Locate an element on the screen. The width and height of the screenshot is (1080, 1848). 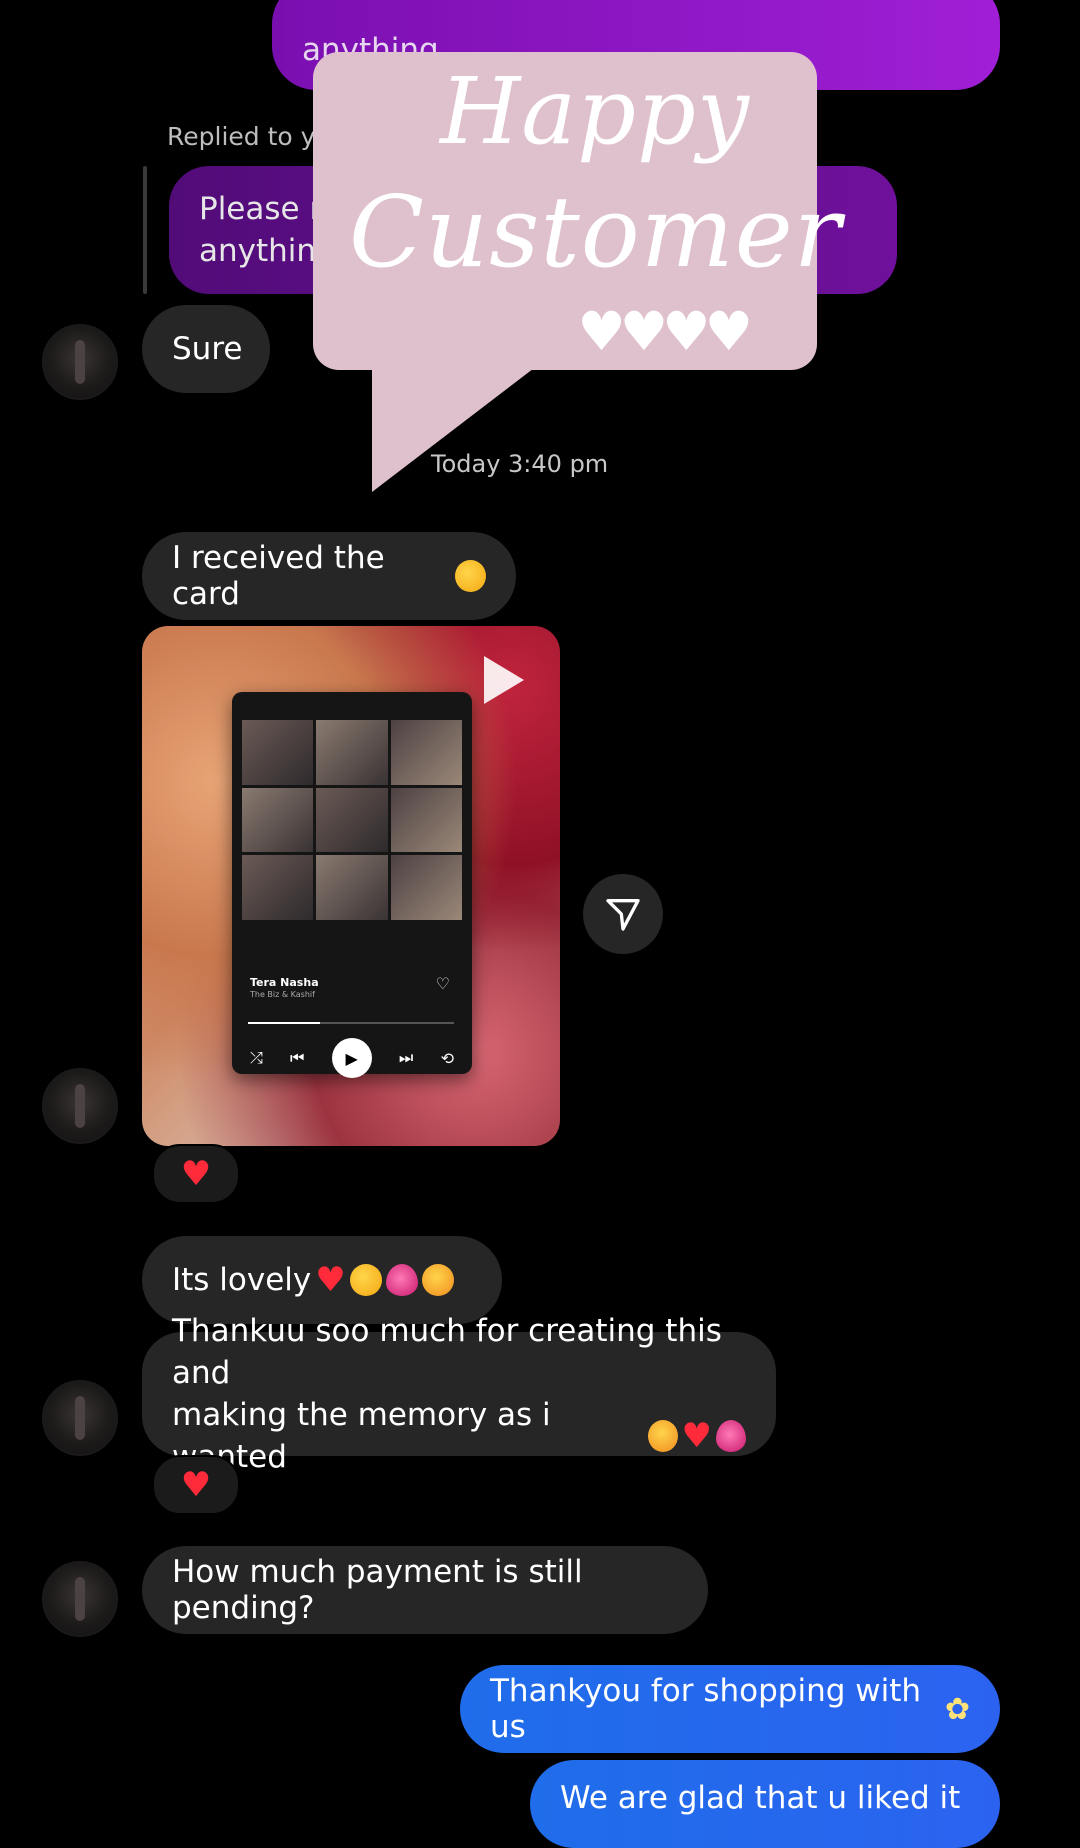
sent-message-glad: We are glad that u liked it is located at coordinates (765, 1804).